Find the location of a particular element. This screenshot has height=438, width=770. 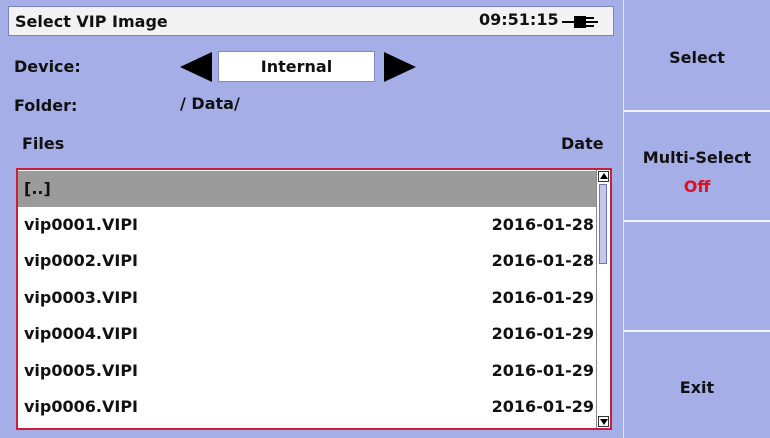

arrow-down-icon is located at coordinates (604, 422).